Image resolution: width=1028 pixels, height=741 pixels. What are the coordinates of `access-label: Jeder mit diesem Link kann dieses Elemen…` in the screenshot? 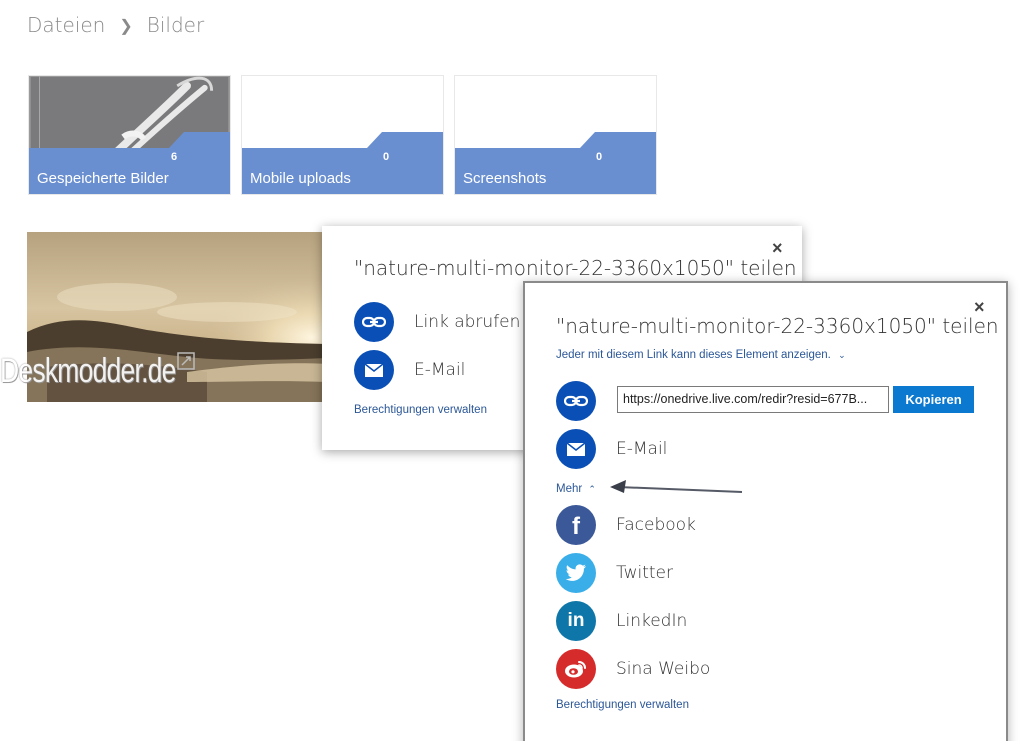 It's located at (693, 355).